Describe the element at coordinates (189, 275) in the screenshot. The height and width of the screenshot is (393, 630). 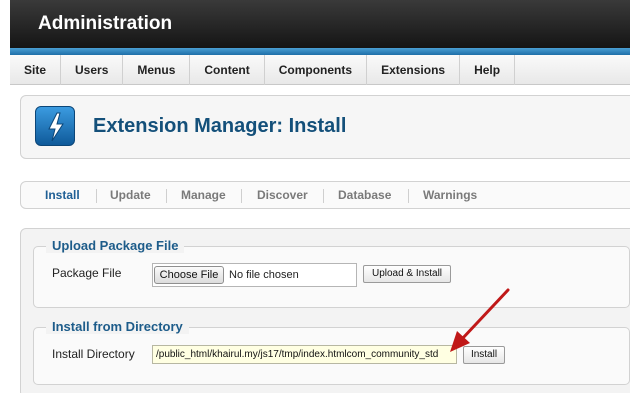
I see `choose-file-button: Choose File` at that location.